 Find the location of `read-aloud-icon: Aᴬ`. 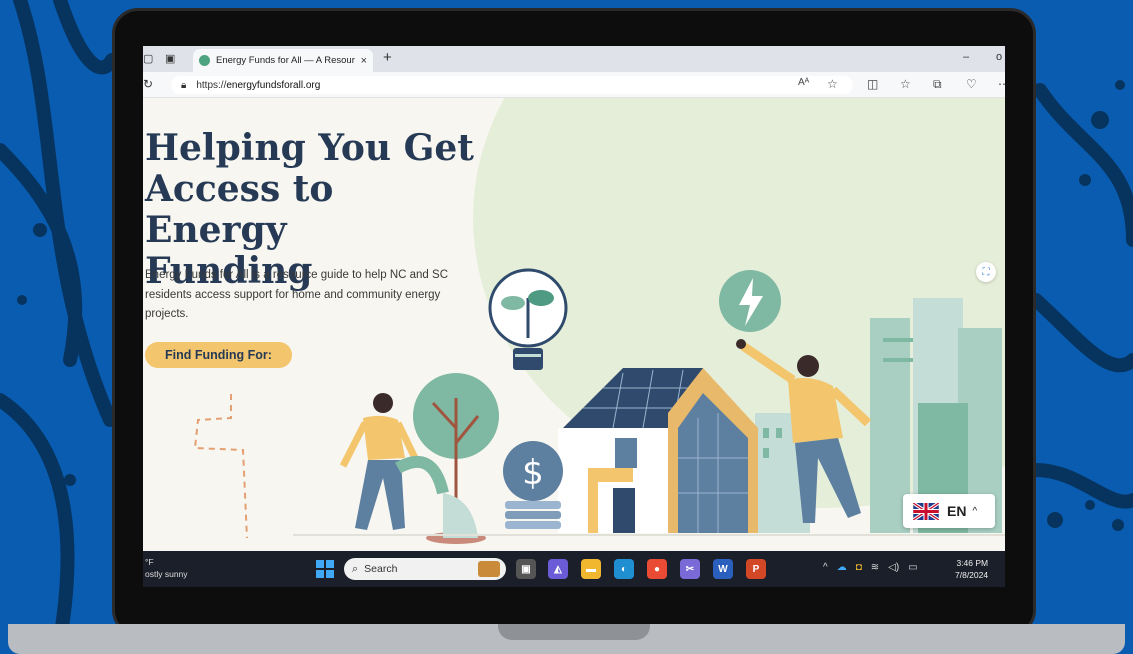

read-aloud-icon: Aᴬ is located at coordinates (803, 82).